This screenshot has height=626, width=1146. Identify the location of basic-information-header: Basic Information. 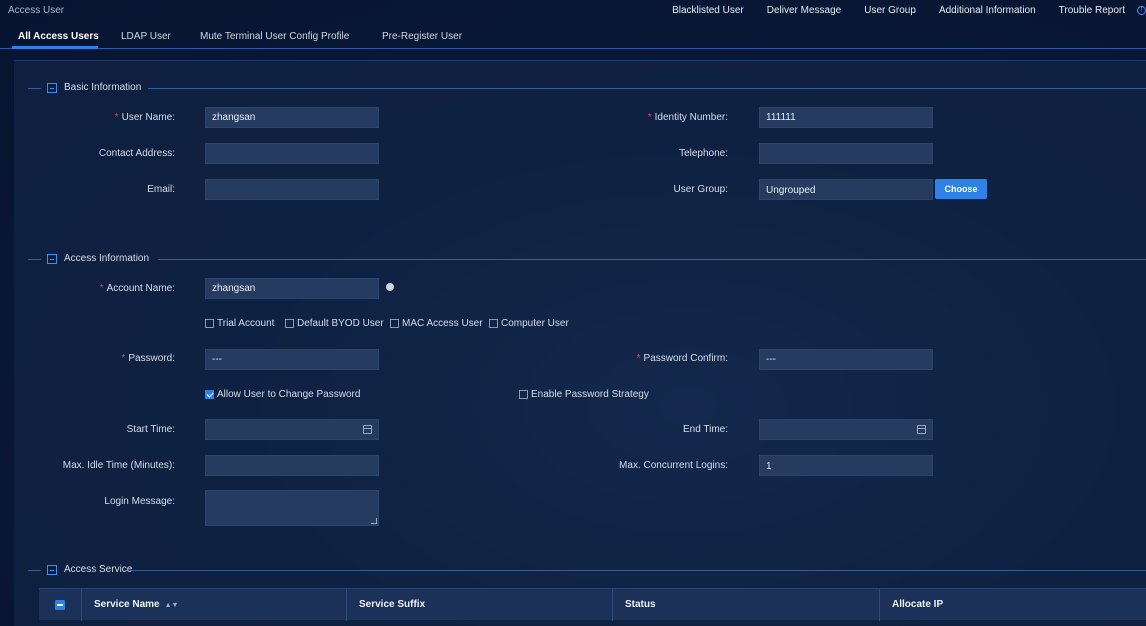
(587, 88).